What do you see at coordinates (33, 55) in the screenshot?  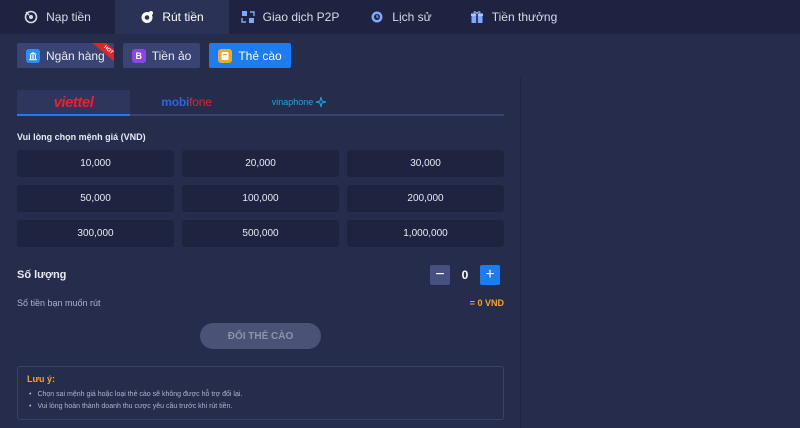 I see `bank-icon` at bounding box center [33, 55].